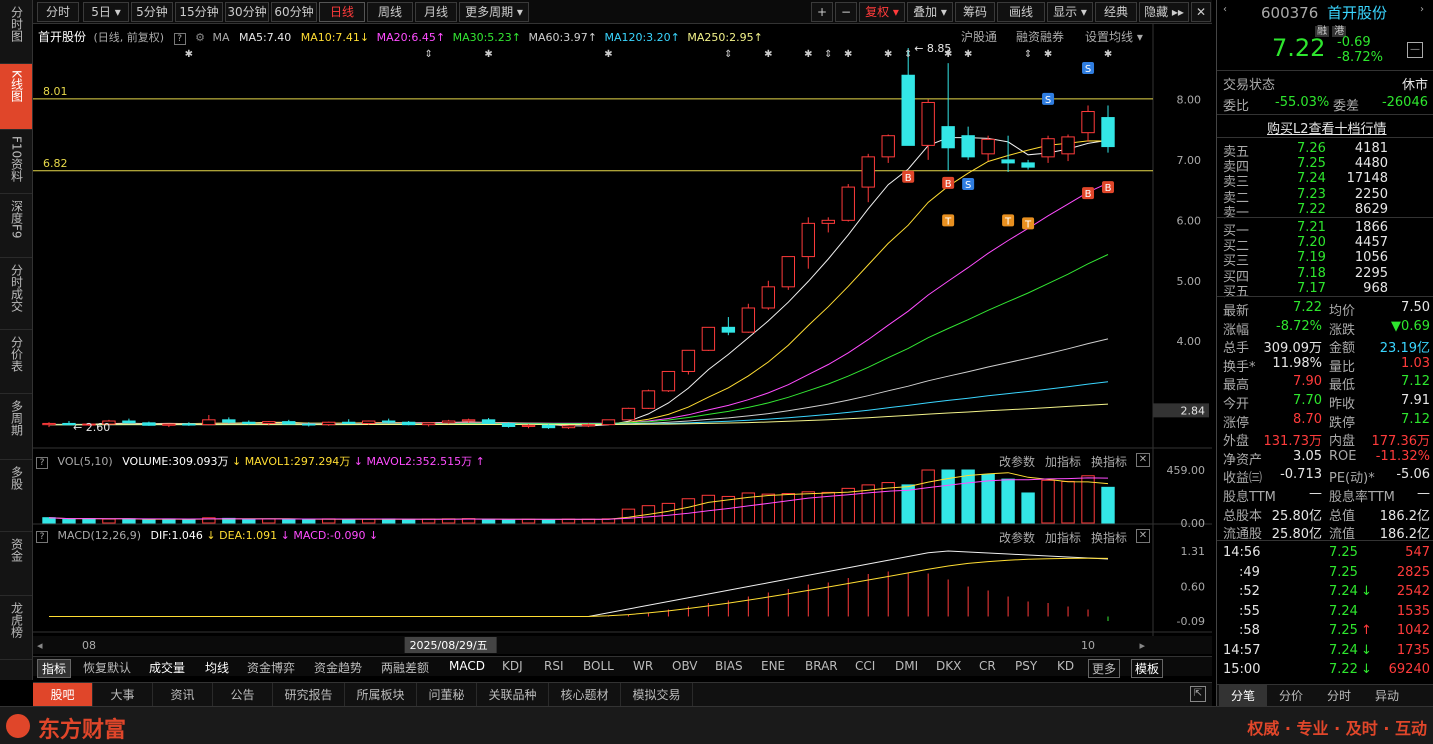 This screenshot has height=744, width=1433. What do you see at coordinates (58, 12) in the screenshot?
I see `period-button: 分时` at bounding box center [58, 12].